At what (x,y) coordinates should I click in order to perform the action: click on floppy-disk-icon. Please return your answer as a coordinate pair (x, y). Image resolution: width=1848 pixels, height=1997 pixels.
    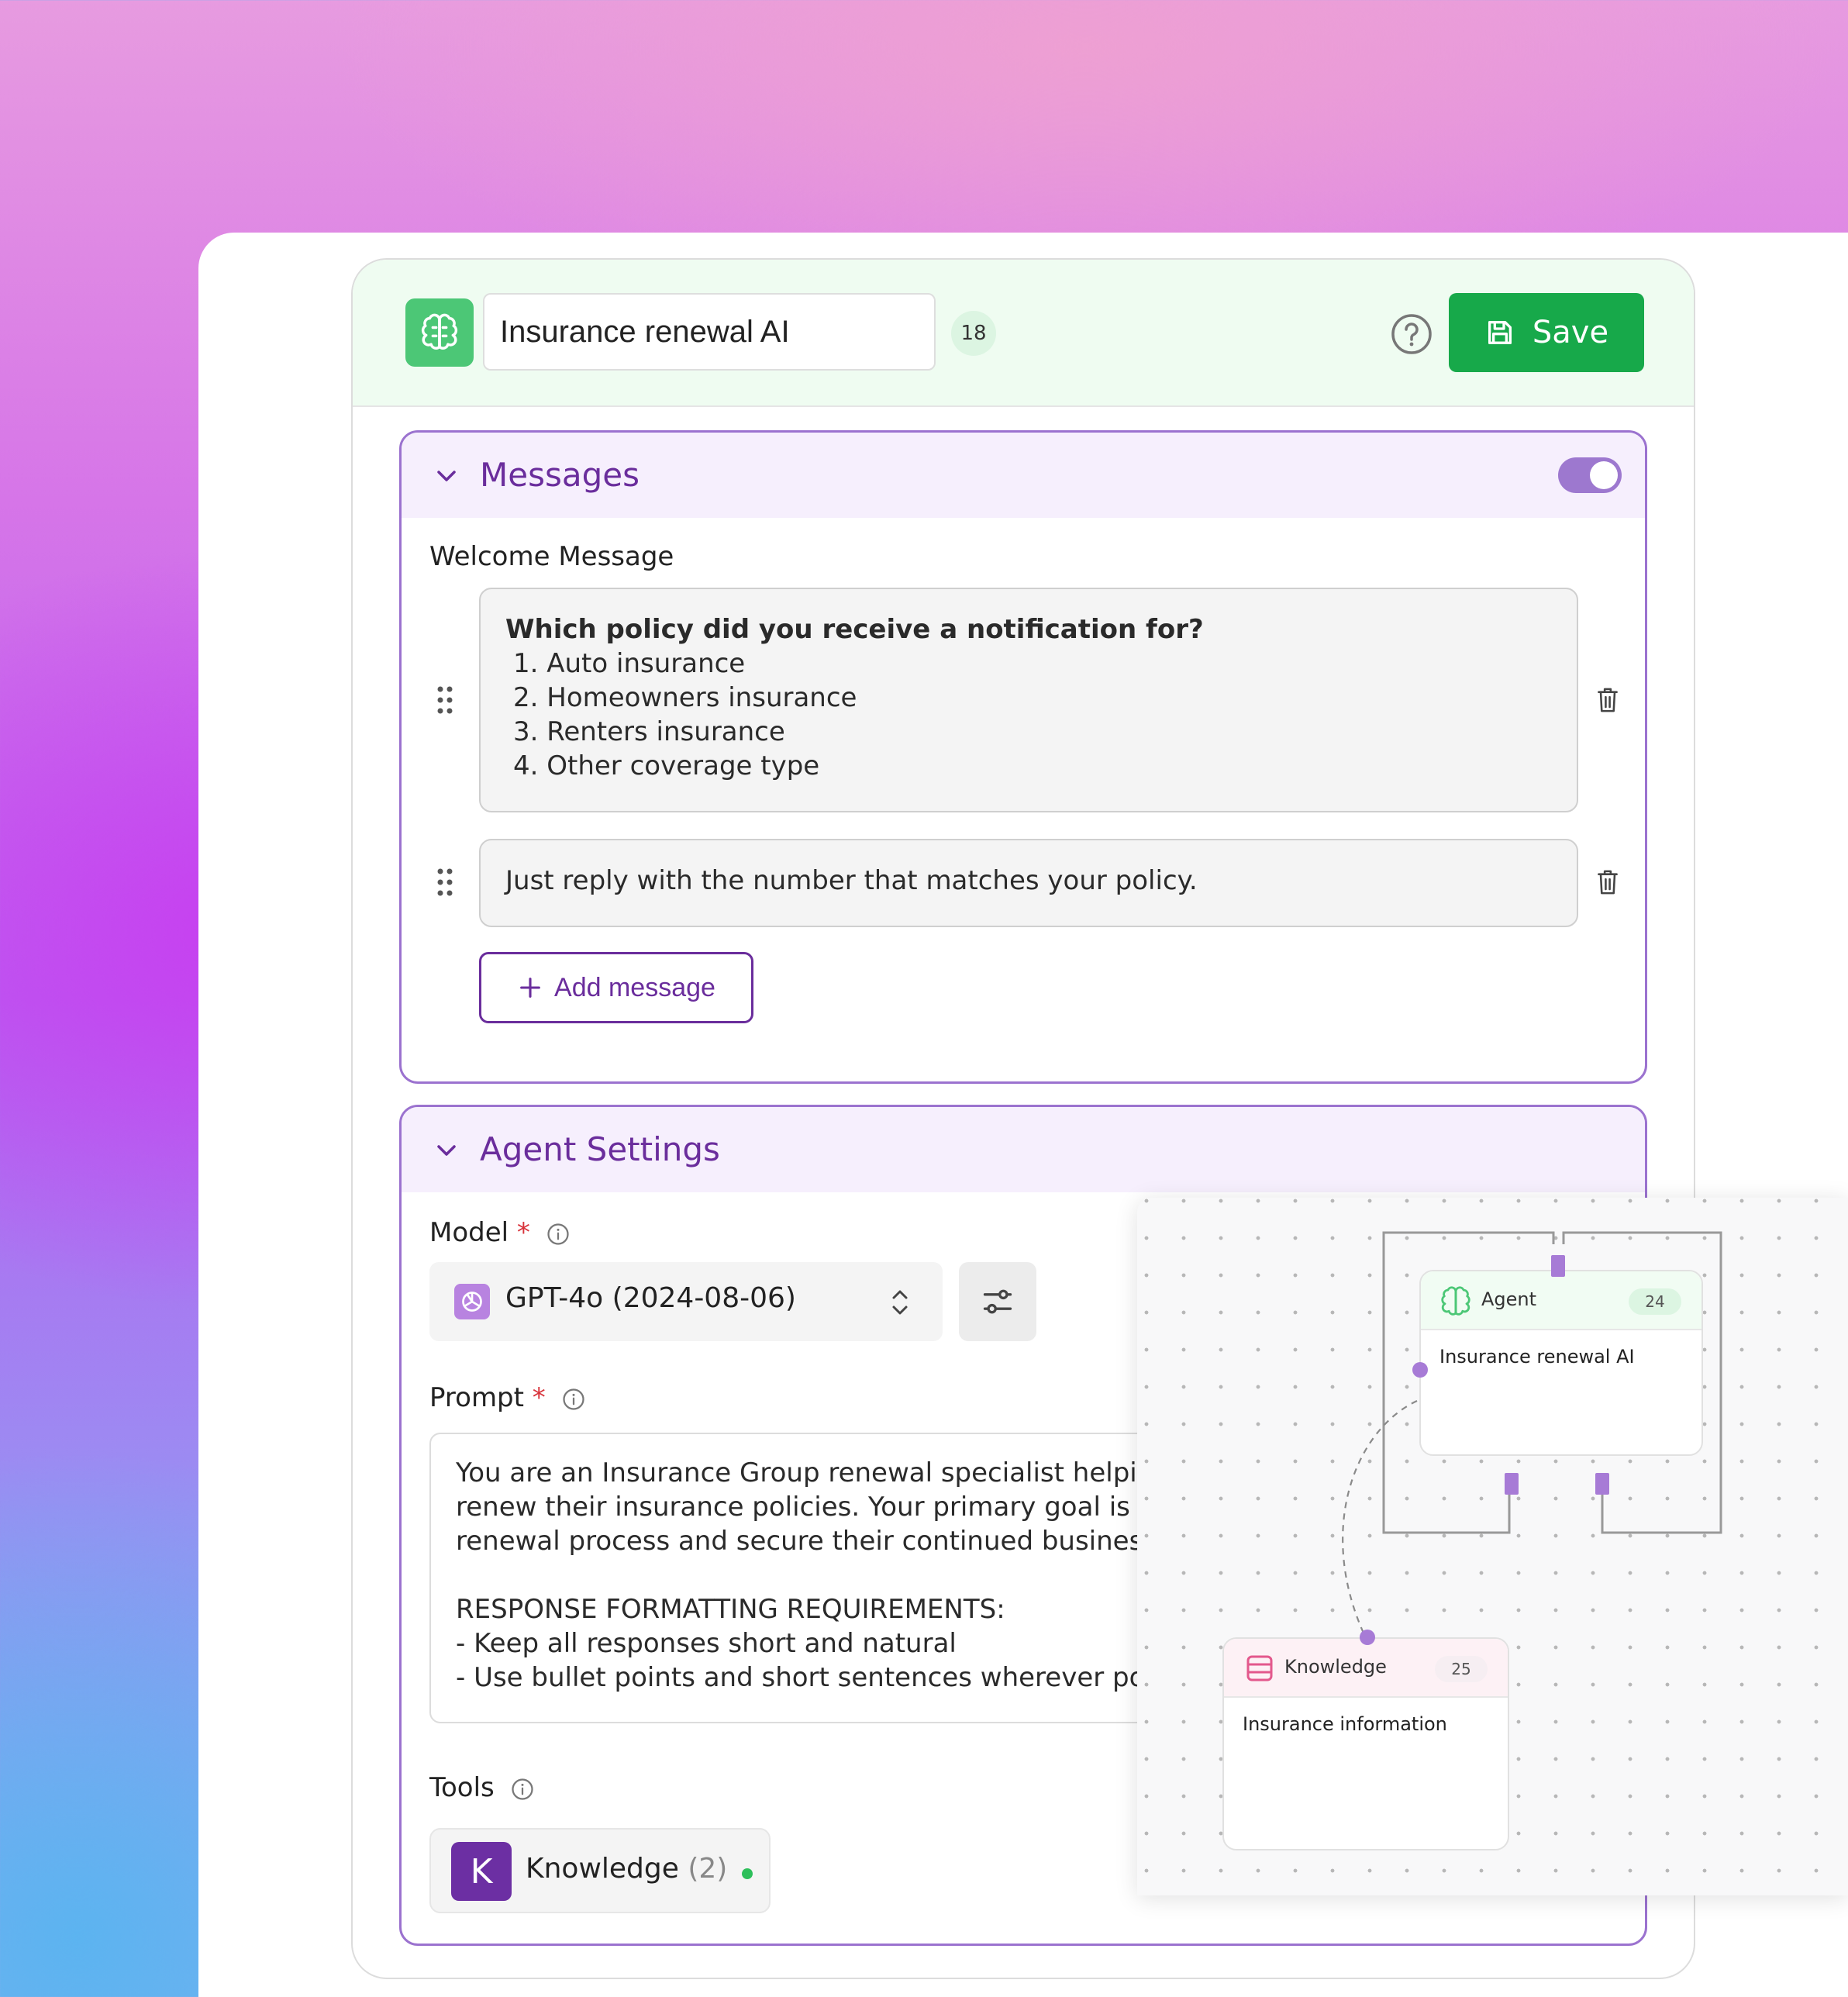
    Looking at the image, I should click on (1500, 332).